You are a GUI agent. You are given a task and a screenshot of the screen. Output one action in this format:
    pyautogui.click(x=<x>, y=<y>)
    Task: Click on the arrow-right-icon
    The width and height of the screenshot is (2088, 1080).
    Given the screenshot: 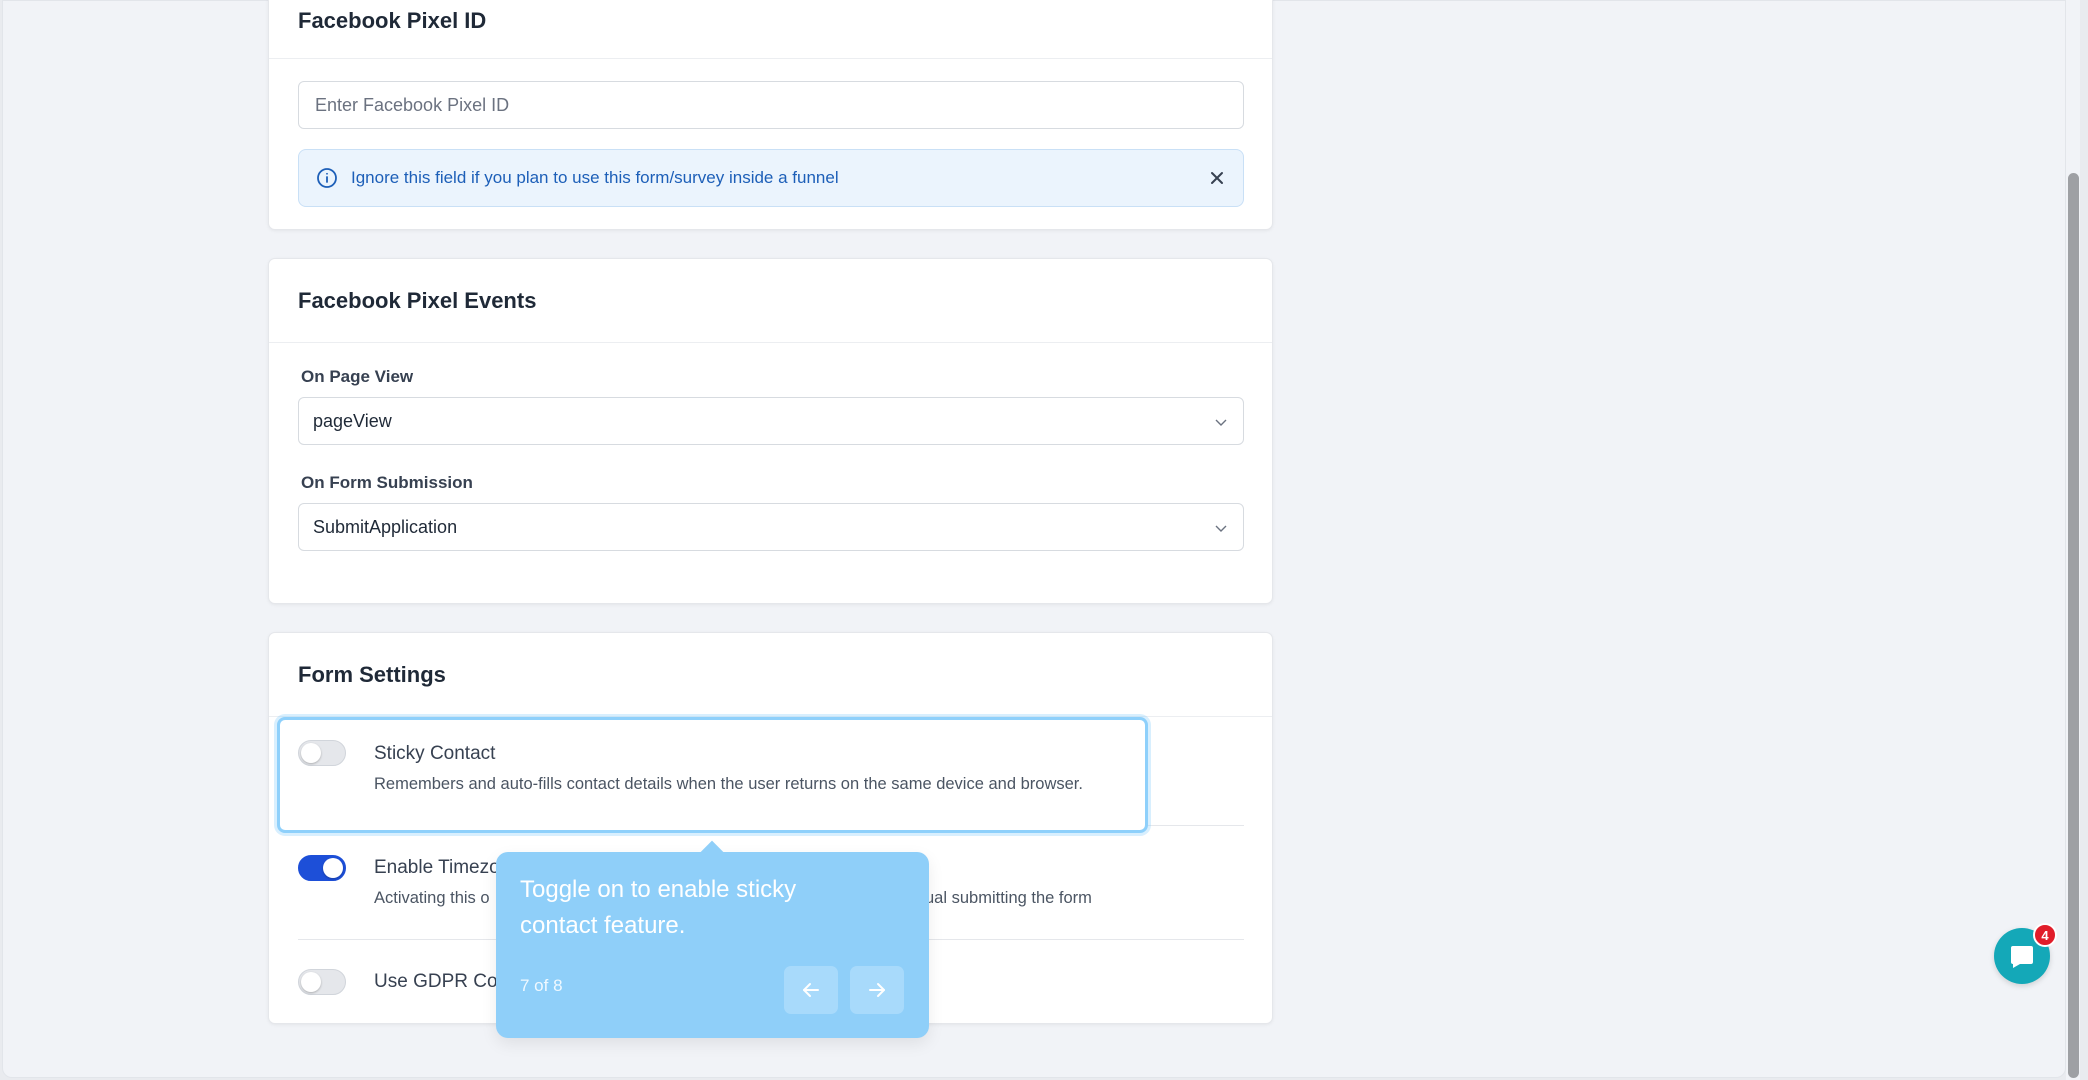 What is the action you would take?
    pyautogui.click(x=877, y=990)
    